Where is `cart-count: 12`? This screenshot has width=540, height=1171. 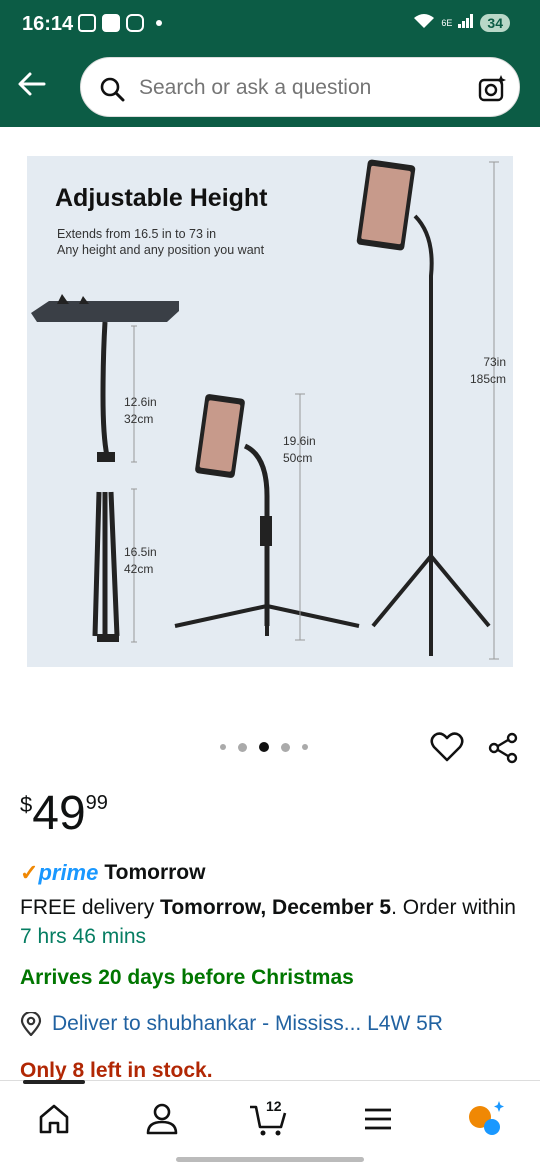
cart-count: 12 is located at coordinates (274, 1106).